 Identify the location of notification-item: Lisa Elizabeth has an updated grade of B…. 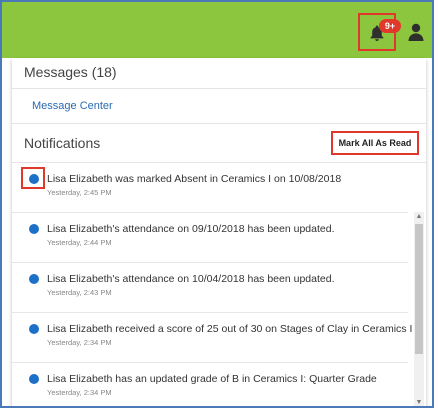
(210, 384).